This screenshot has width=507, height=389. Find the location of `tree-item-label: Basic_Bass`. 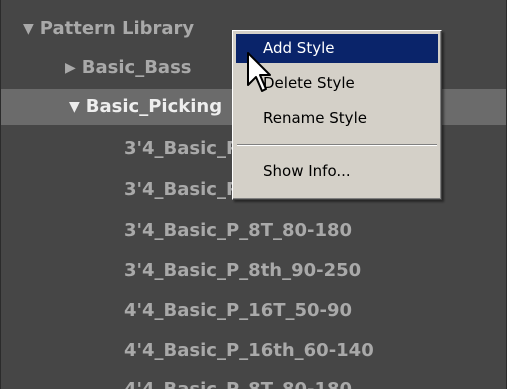

tree-item-label: Basic_Bass is located at coordinates (136, 67).